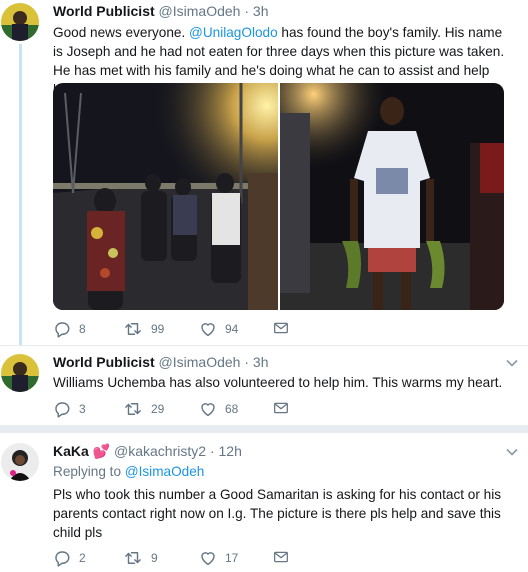 Image resolution: width=528 pixels, height=572 pixels. Describe the element at coordinates (232, 558) in the screenshot. I see `like-count: 17` at that location.